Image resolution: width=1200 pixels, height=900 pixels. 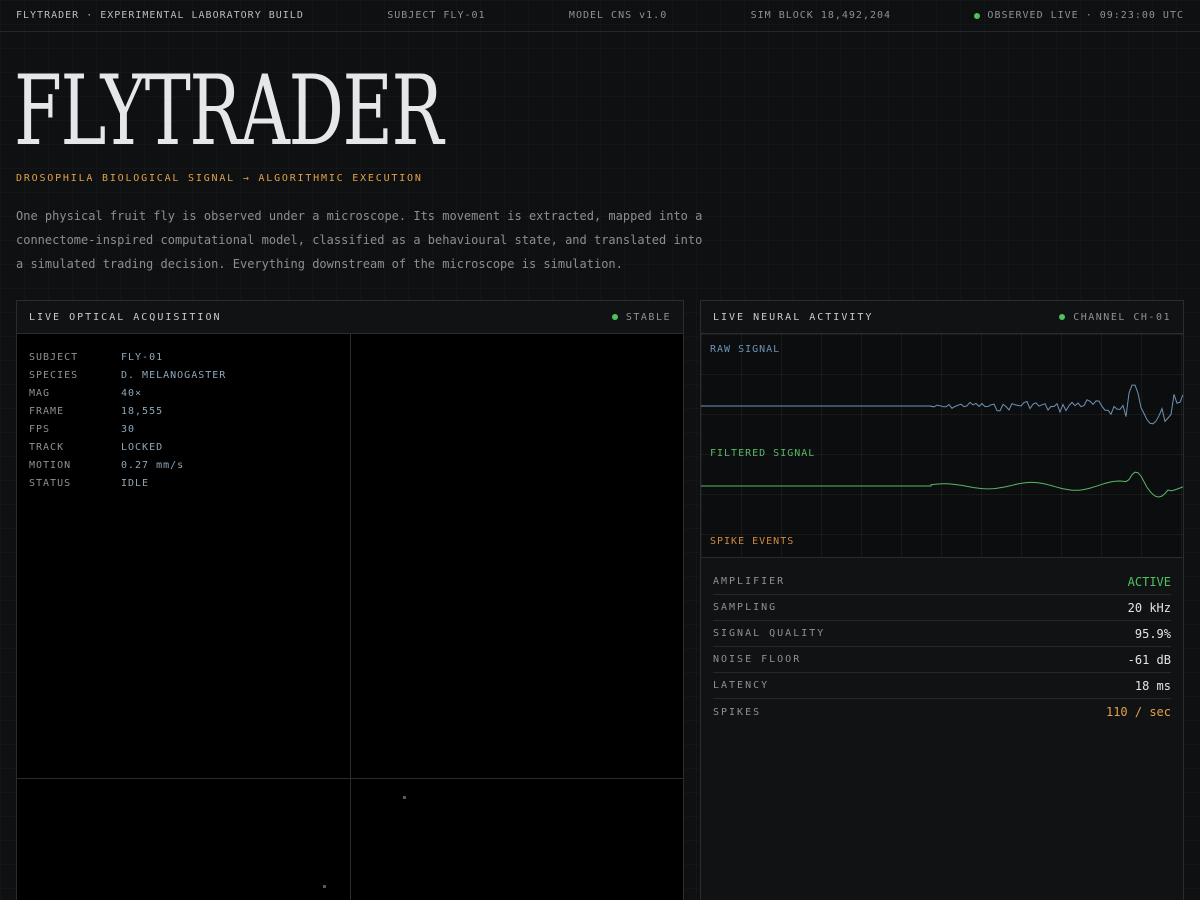 I want to click on optical-panel-header: LIVE OPTICAL ACQUISITION STABLE, so click(x=350, y=317).